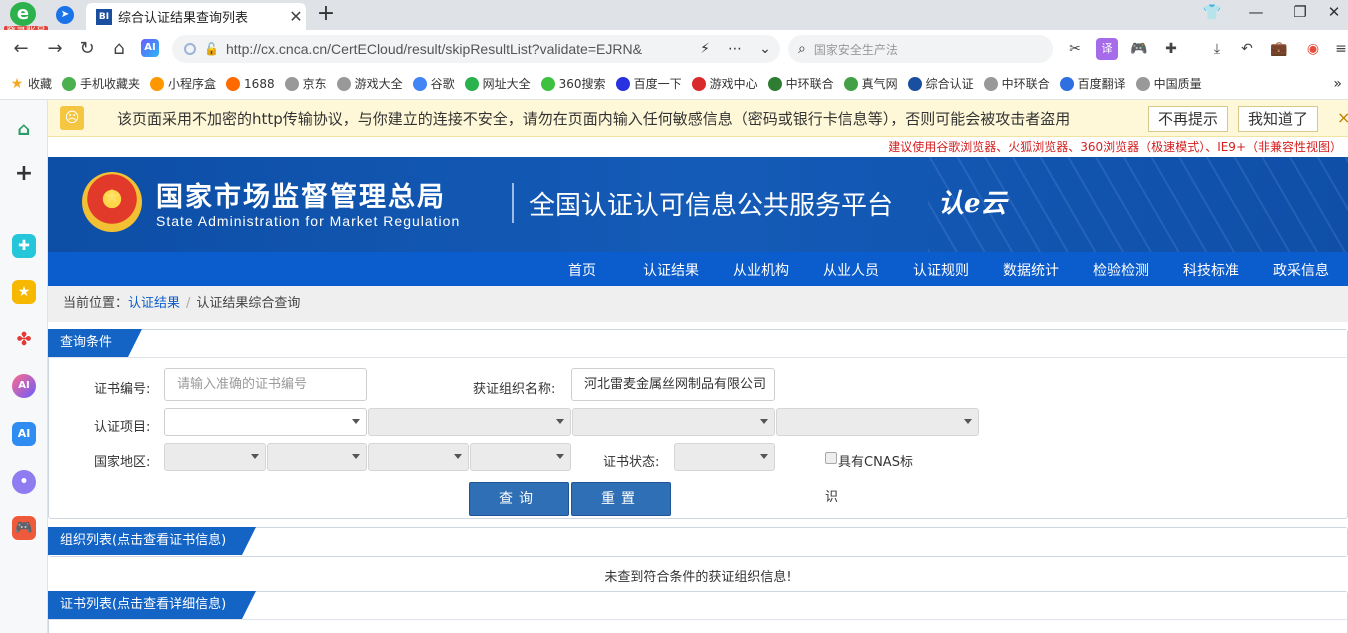 This screenshot has height=633, width=1348. What do you see at coordinates (705, 49) in the screenshot?
I see `lightning-icon: ⚡` at bounding box center [705, 49].